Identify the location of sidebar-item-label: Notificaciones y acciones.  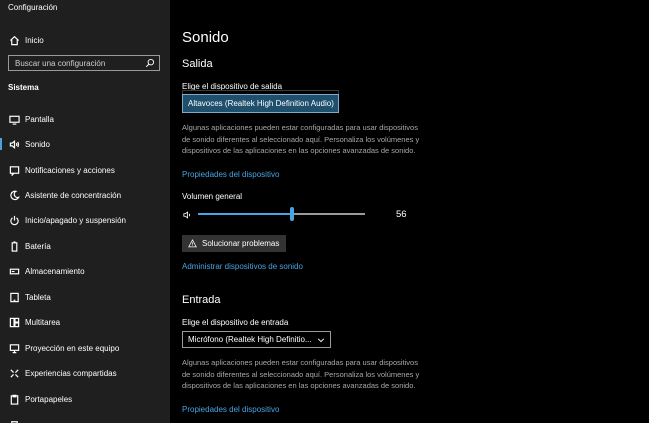
(70, 170).